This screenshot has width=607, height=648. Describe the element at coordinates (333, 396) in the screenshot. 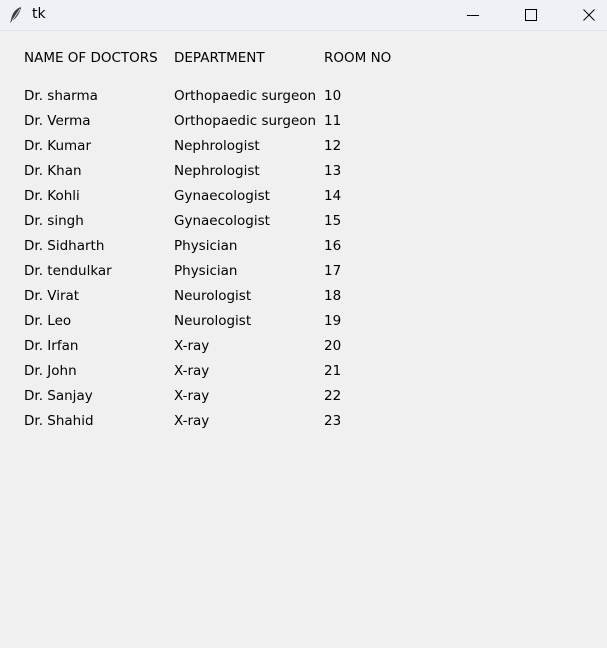

I see `cell-room: 22` at that location.